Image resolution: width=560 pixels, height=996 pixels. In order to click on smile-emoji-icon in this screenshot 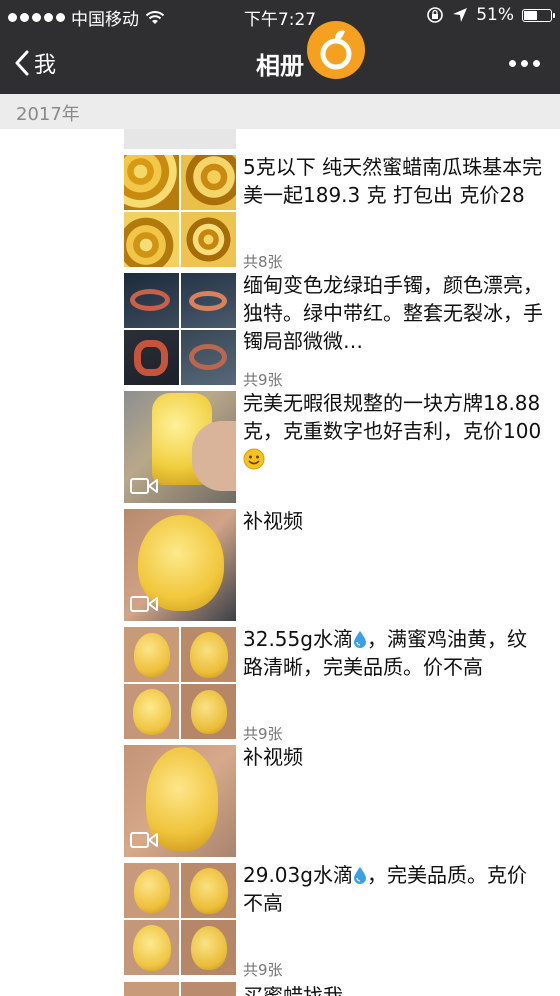, I will do `click(254, 459)`.